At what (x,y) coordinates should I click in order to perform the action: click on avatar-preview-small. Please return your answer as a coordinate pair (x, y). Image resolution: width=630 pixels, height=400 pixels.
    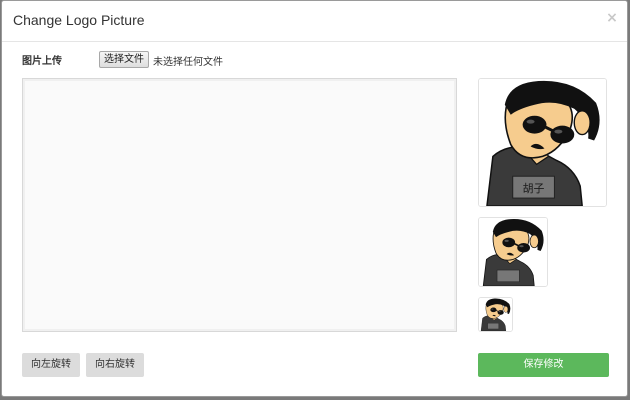
    Looking at the image, I should click on (495, 314).